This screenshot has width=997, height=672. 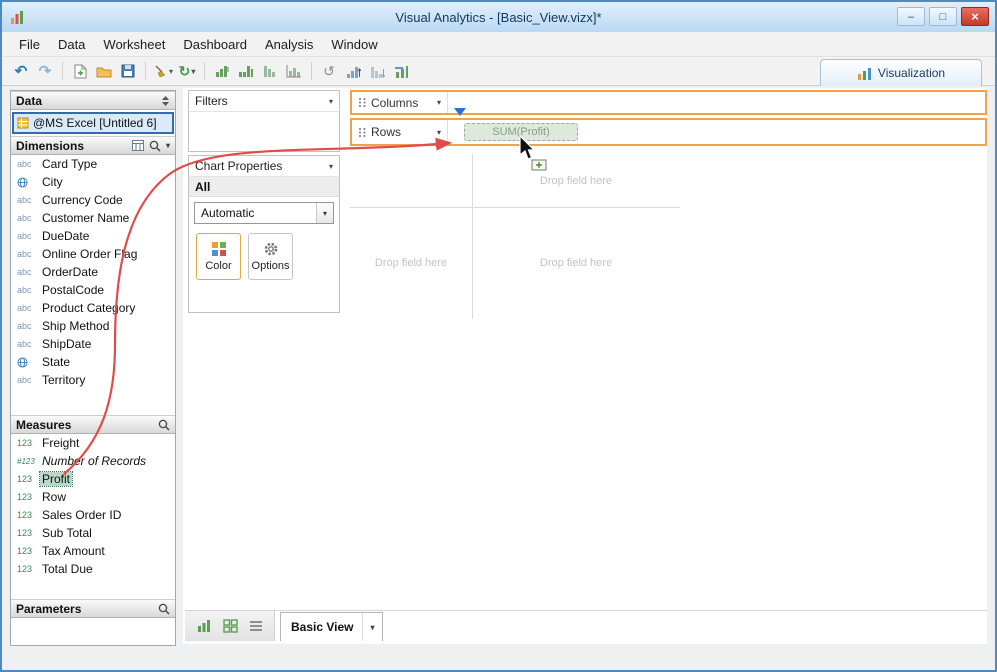 What do you see at coordinates (104, 71) in the screenshot?
I see `open-button` at bounding box center [104, 71].